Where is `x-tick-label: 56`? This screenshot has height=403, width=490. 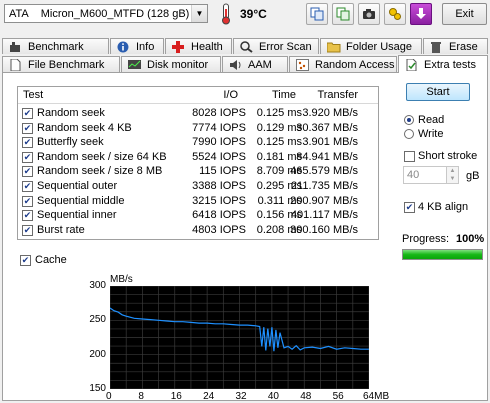
x-tick-label: 56 is located at coordinates (338, 396).